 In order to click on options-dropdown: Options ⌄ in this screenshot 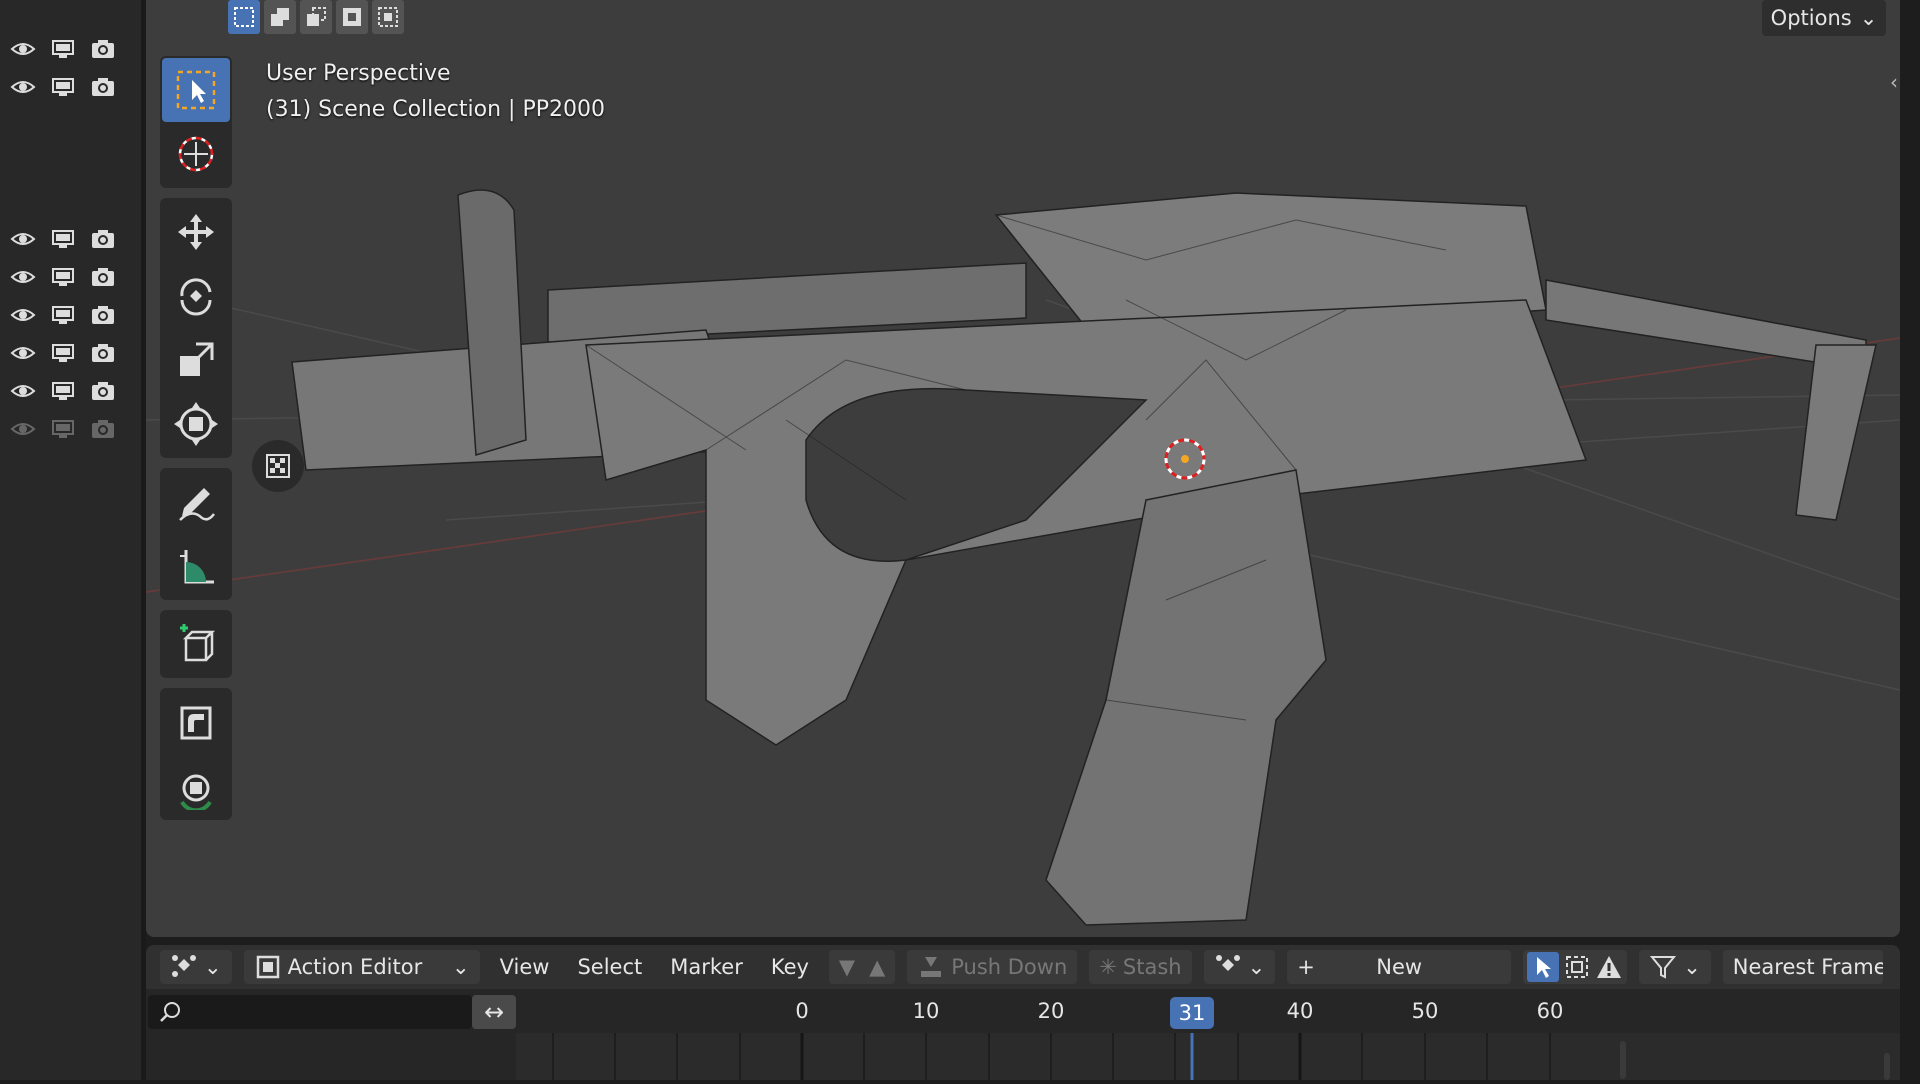, I will do `click(1824, 18)`.